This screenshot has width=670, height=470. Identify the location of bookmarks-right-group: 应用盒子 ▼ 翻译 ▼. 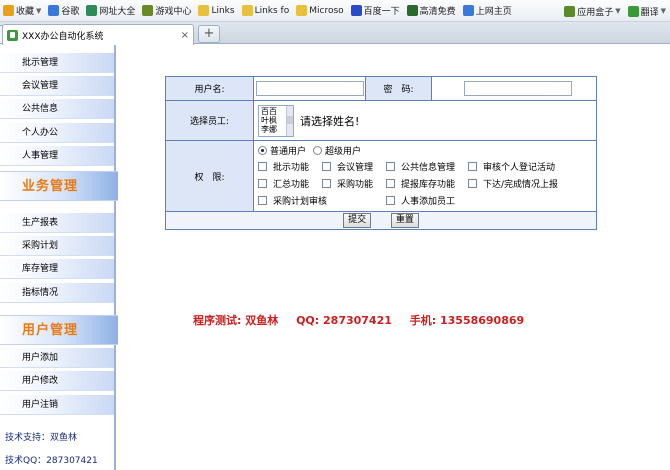
(615, 11).